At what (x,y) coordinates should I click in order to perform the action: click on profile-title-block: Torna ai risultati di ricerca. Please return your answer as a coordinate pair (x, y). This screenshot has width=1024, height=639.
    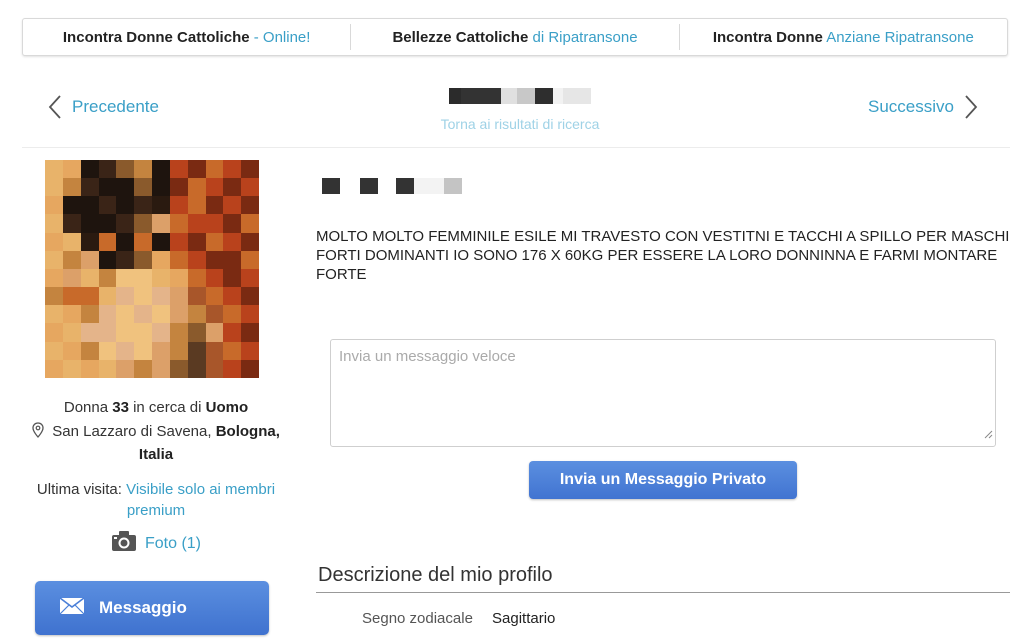
    Looking at the image, I should click on (520, 109).